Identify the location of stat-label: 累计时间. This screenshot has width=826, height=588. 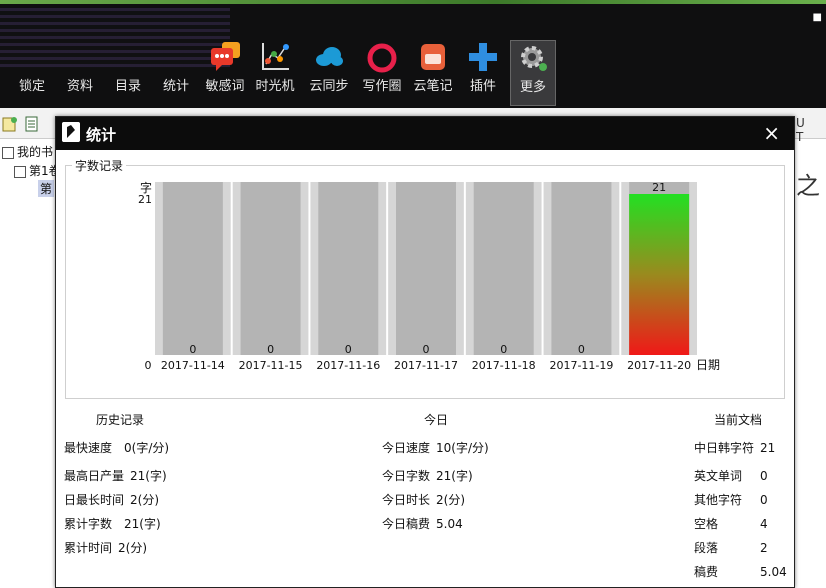
(88, 548).